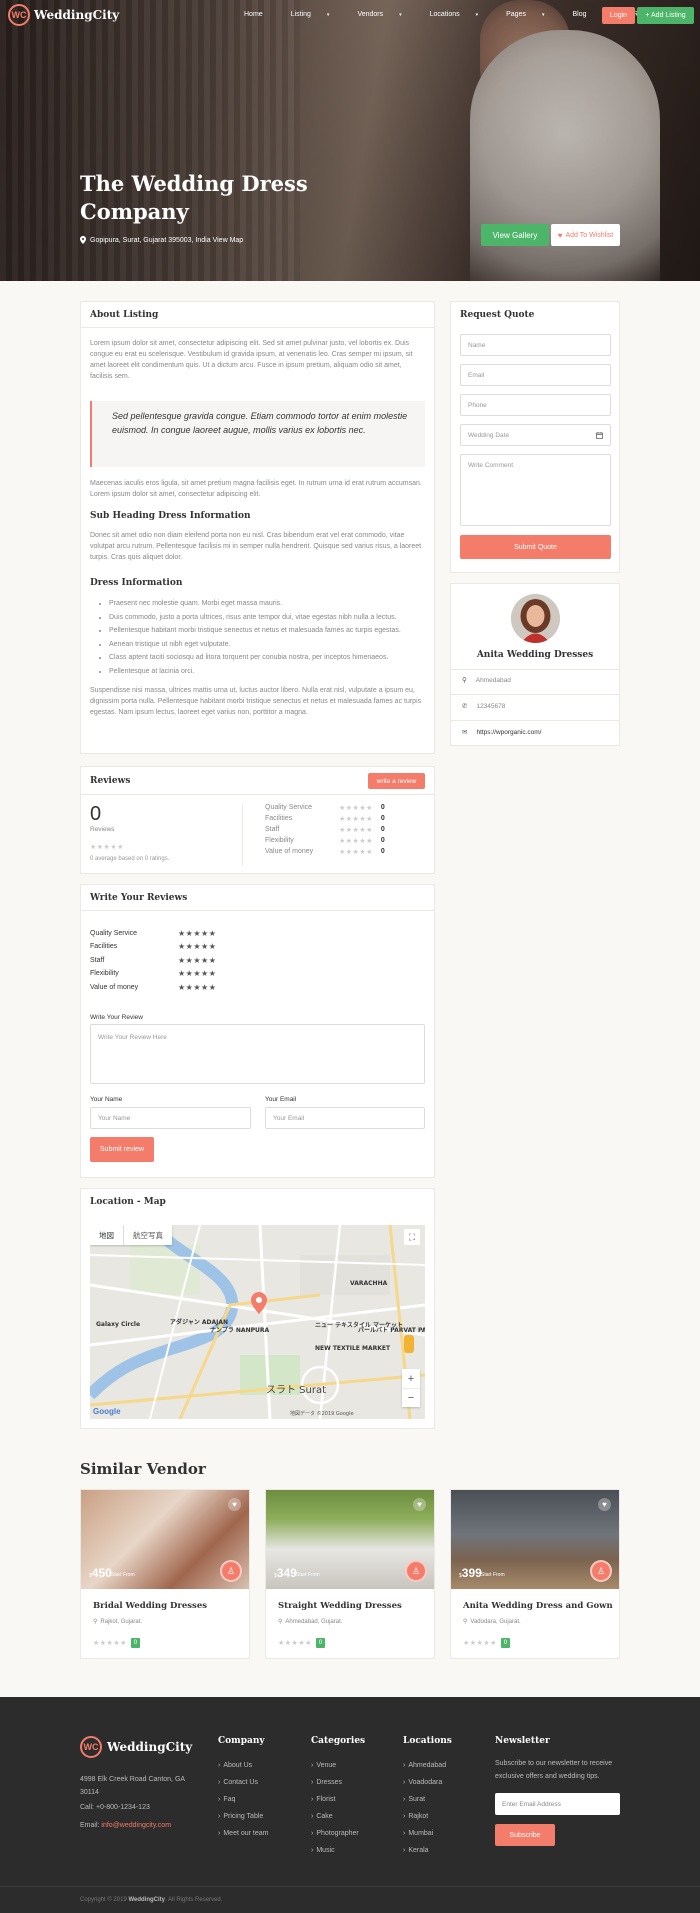 This screenshot has height=1913, width=700. Describe the element at coordinates (585, 235) in the screenshot. I see `add-to-wishlist-button: ♥ Add To Wishlist` at that location.